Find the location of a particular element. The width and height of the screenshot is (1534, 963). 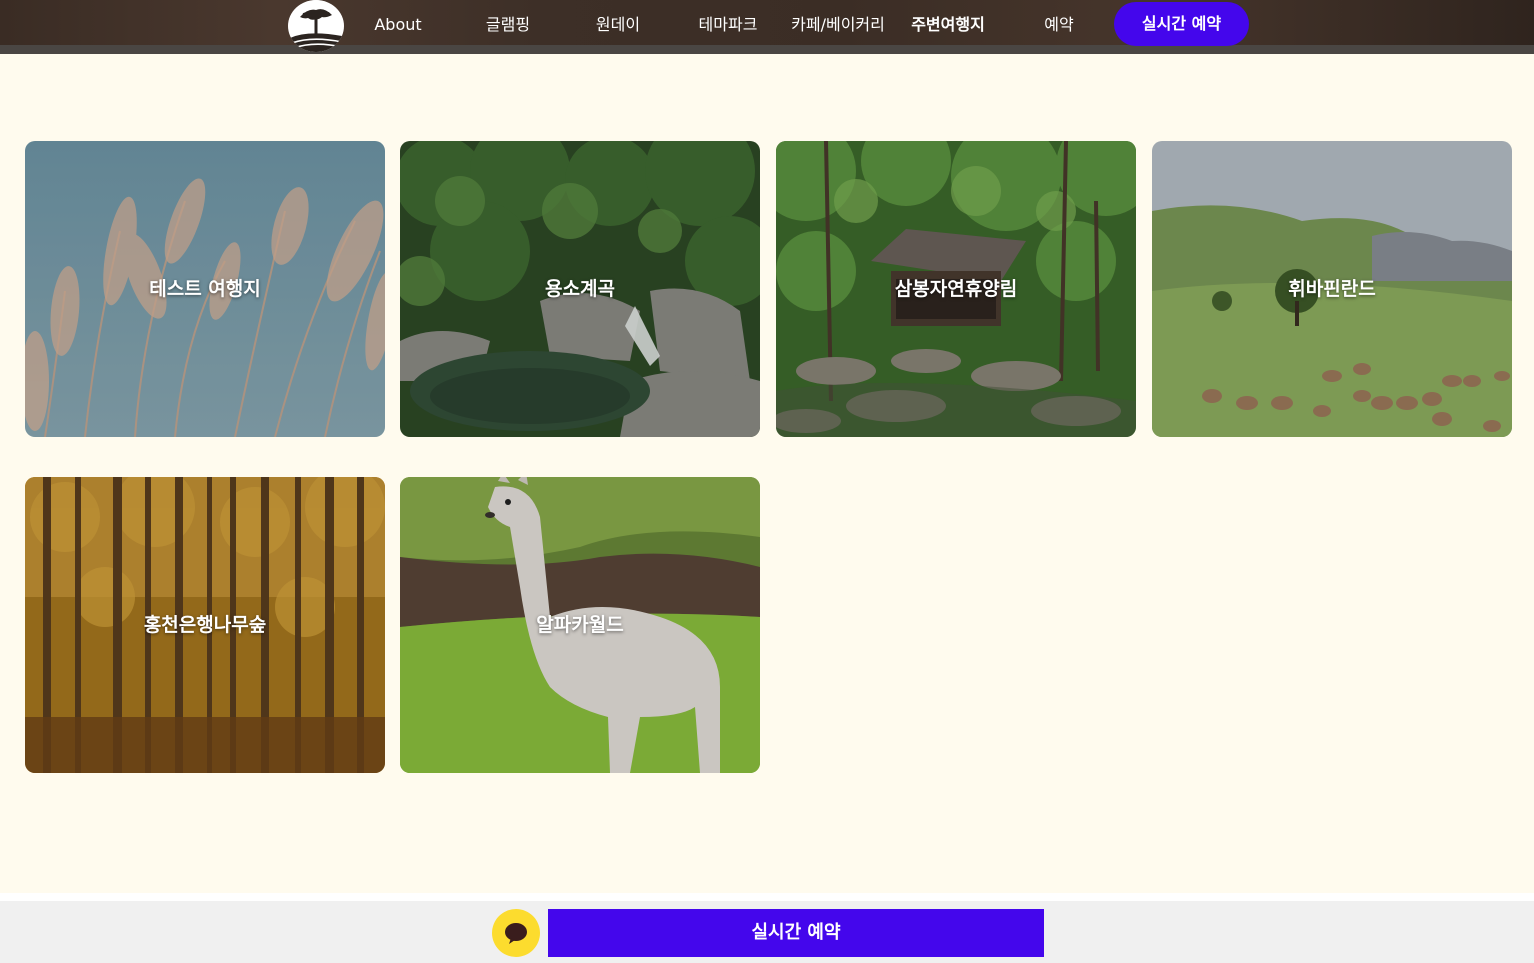

footer-spacer is located at coordinates (767, 897).